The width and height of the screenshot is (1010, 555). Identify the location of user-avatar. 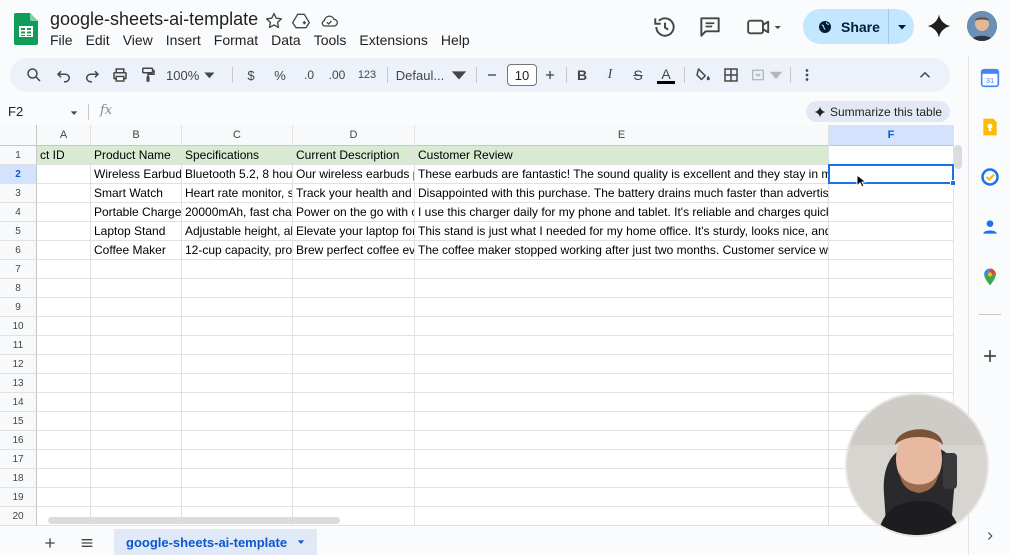
(982, 26).